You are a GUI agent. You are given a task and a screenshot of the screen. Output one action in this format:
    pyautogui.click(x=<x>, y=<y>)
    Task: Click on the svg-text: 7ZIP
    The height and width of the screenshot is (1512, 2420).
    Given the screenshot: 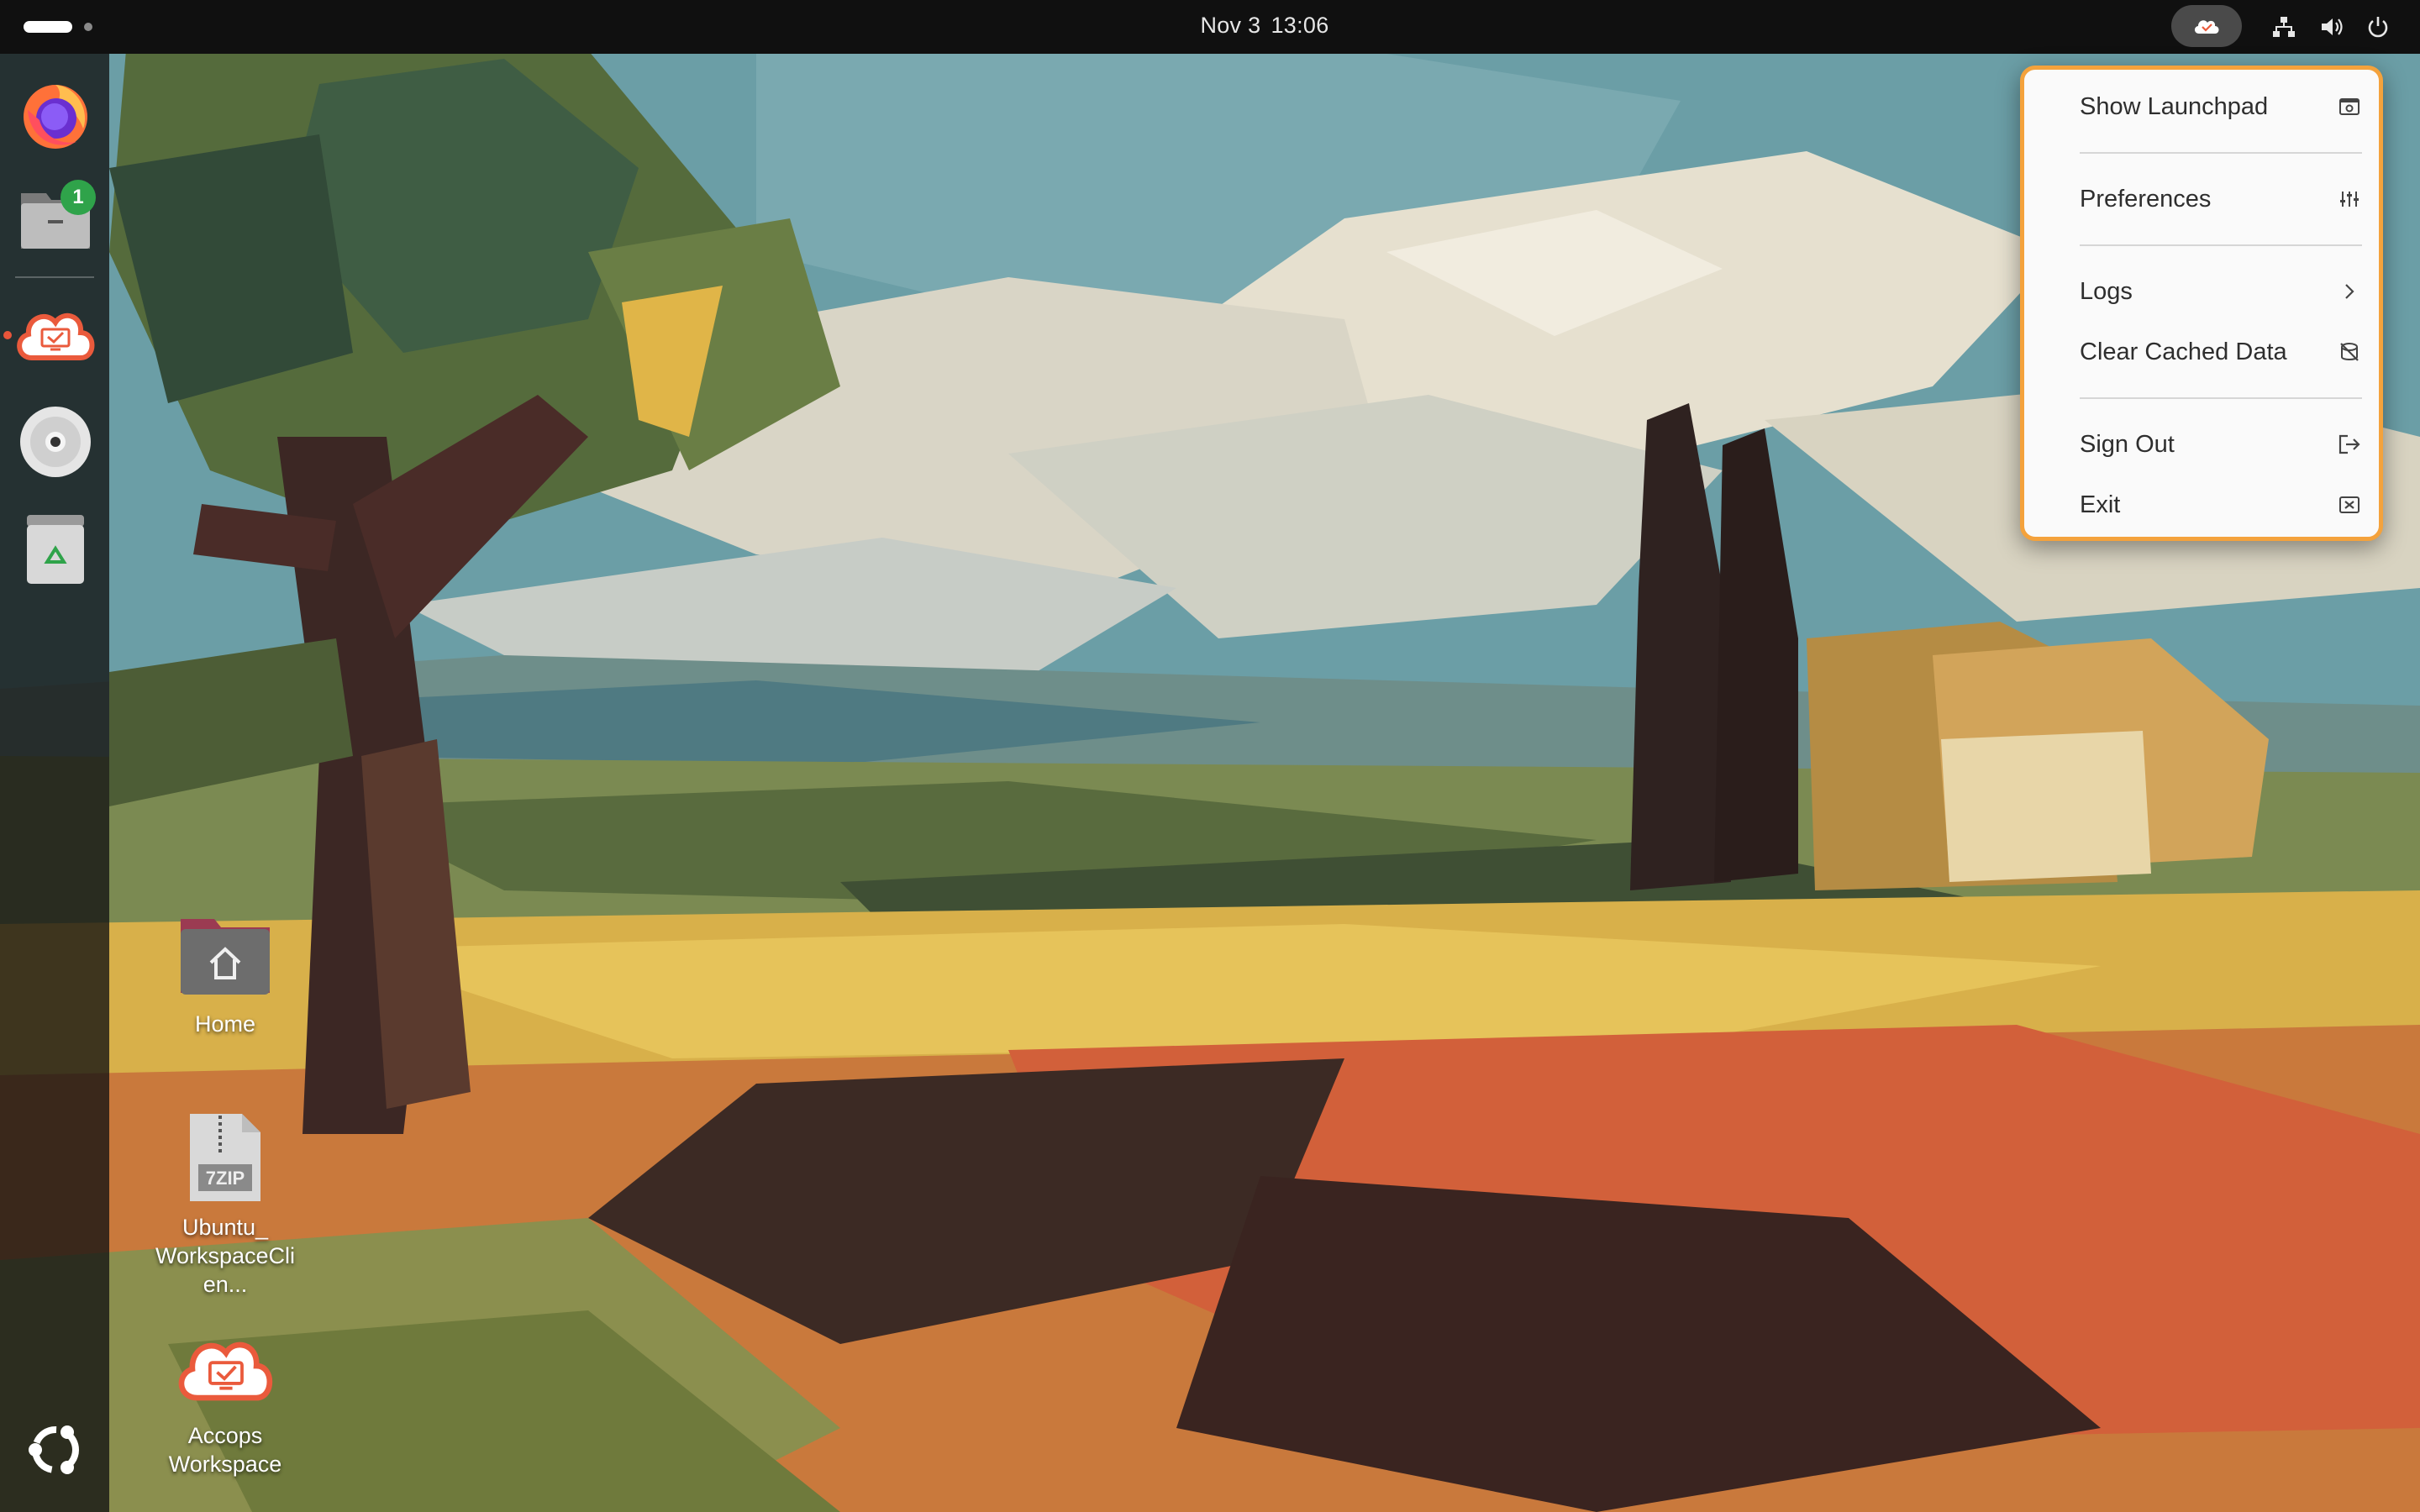 What is the action you would take?
    pyautogui.click(x=225, y=1178)
    